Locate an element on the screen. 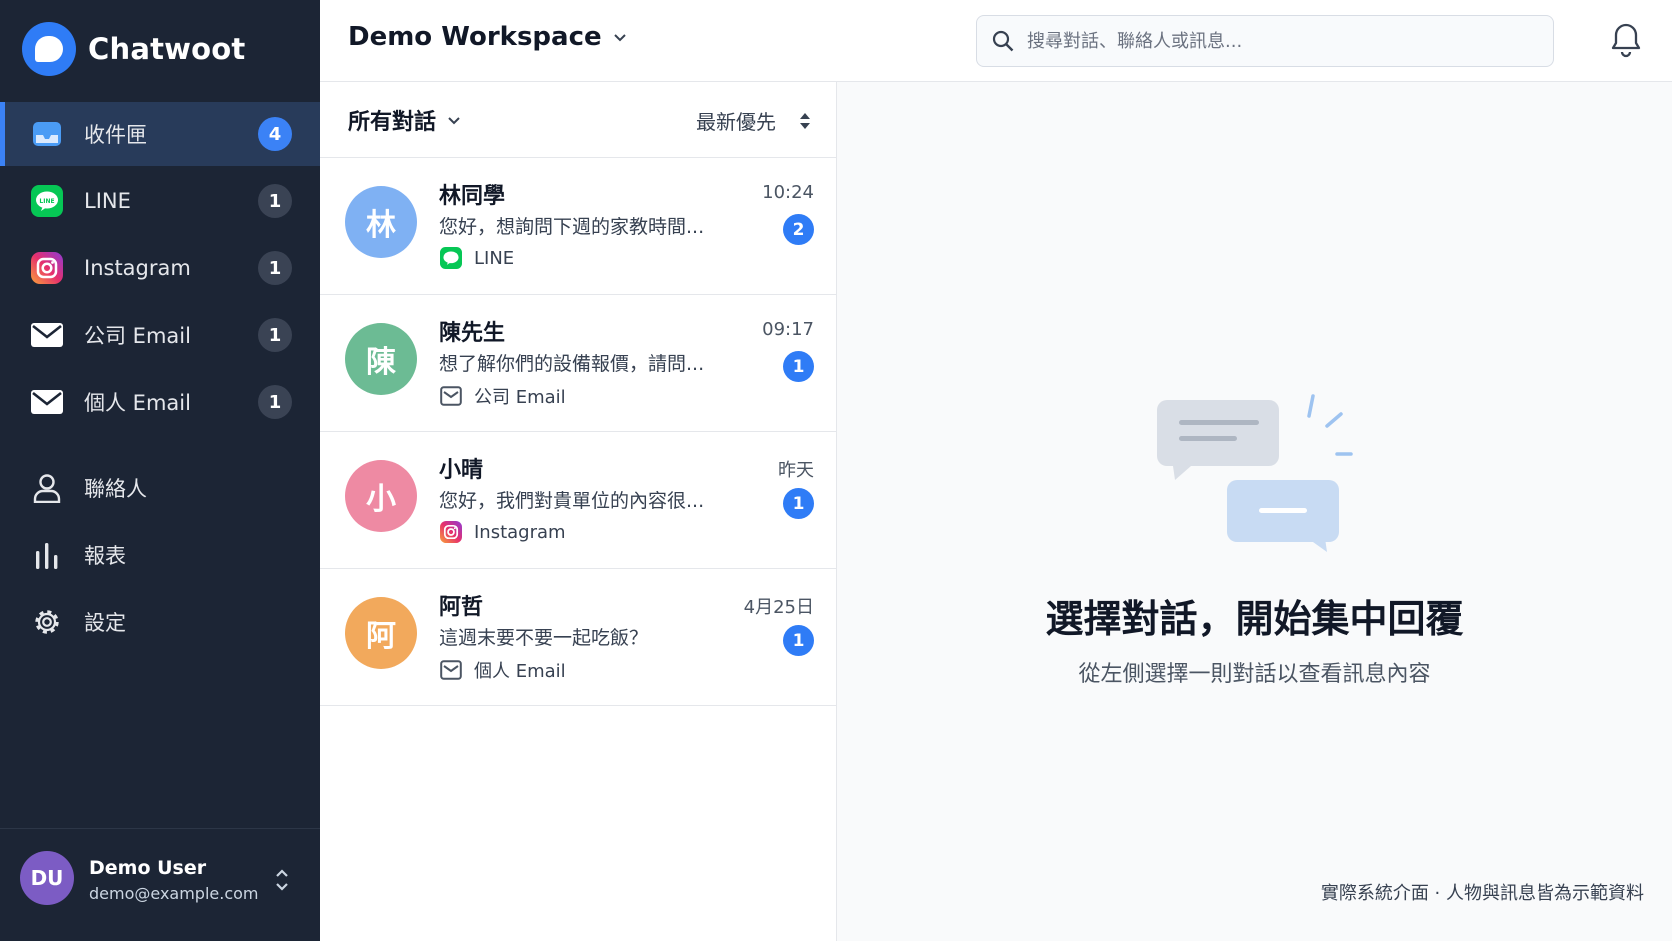 Image resolution: width=1672 pixels, height=941 pixels. channel-label: 個人 Email is located at coordinates (520, 671).